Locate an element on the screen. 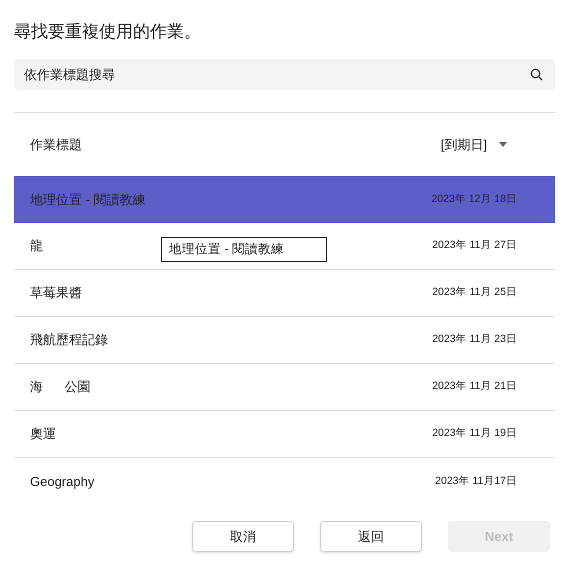 The image size is (569, 566). due-date: 2023年 11月 23日 is located at coordinates (474, 340).